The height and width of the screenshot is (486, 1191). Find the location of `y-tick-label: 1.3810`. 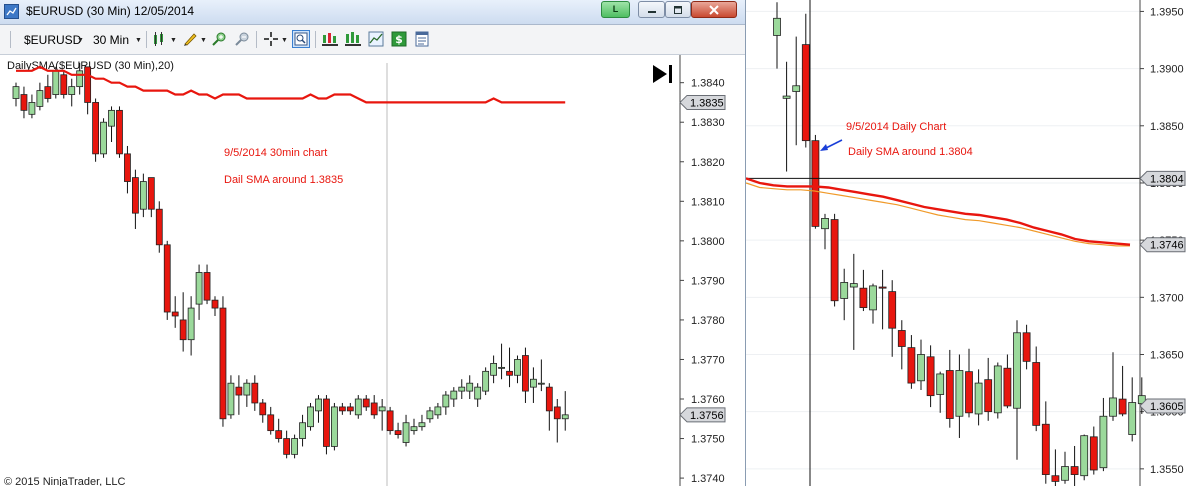

y-tick-label: 1.3810 is located at coordinates (708, 202).